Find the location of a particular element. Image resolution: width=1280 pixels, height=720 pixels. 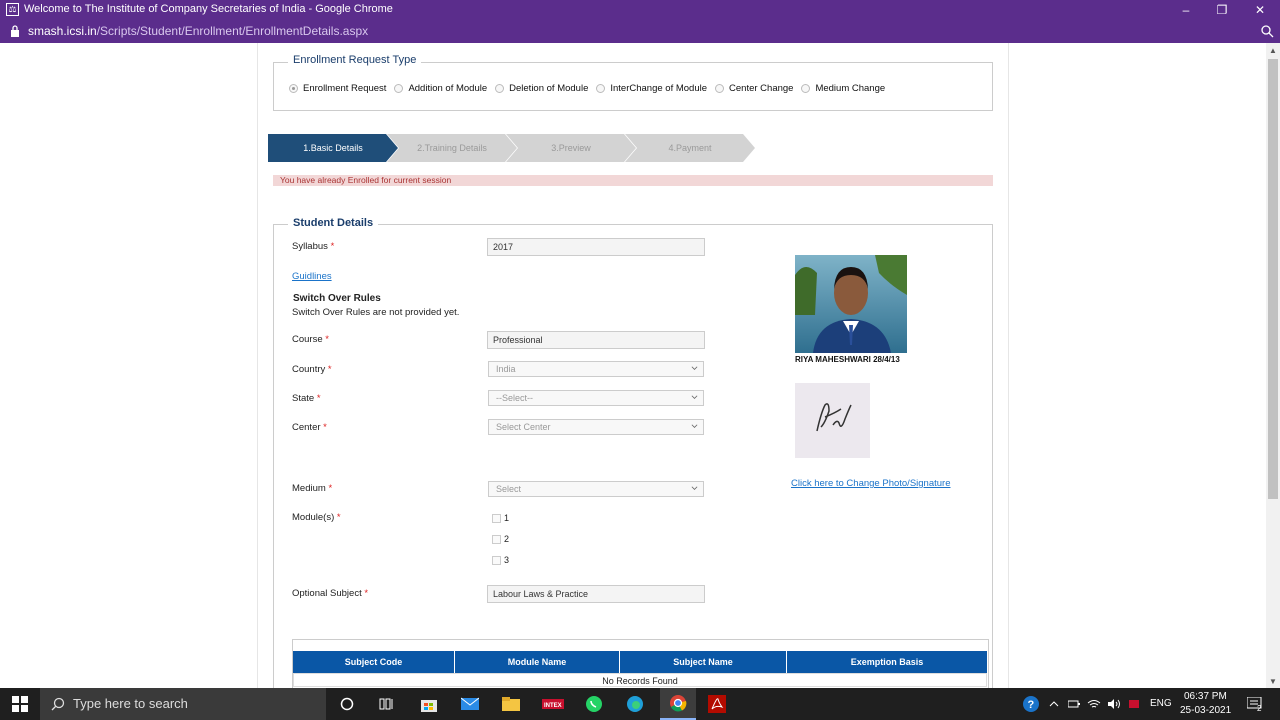

volume-icon is located at coordinates (1114, 704).